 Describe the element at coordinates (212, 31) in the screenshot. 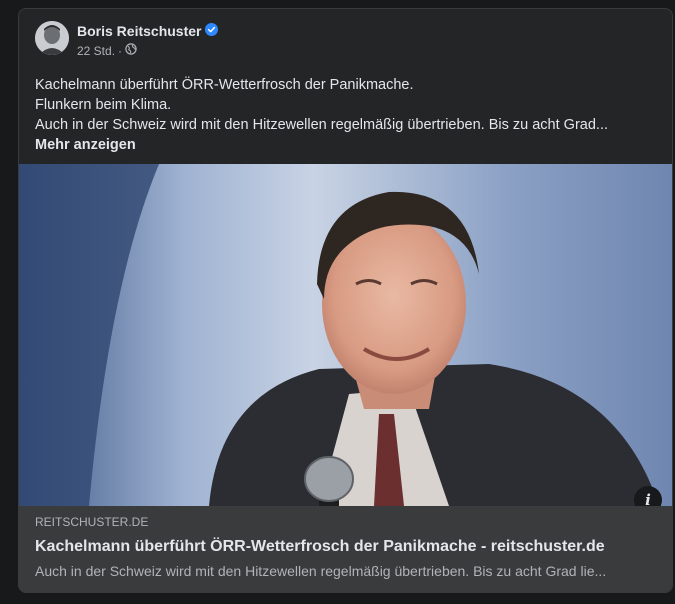

I see `verified-badge-icon` at that location.